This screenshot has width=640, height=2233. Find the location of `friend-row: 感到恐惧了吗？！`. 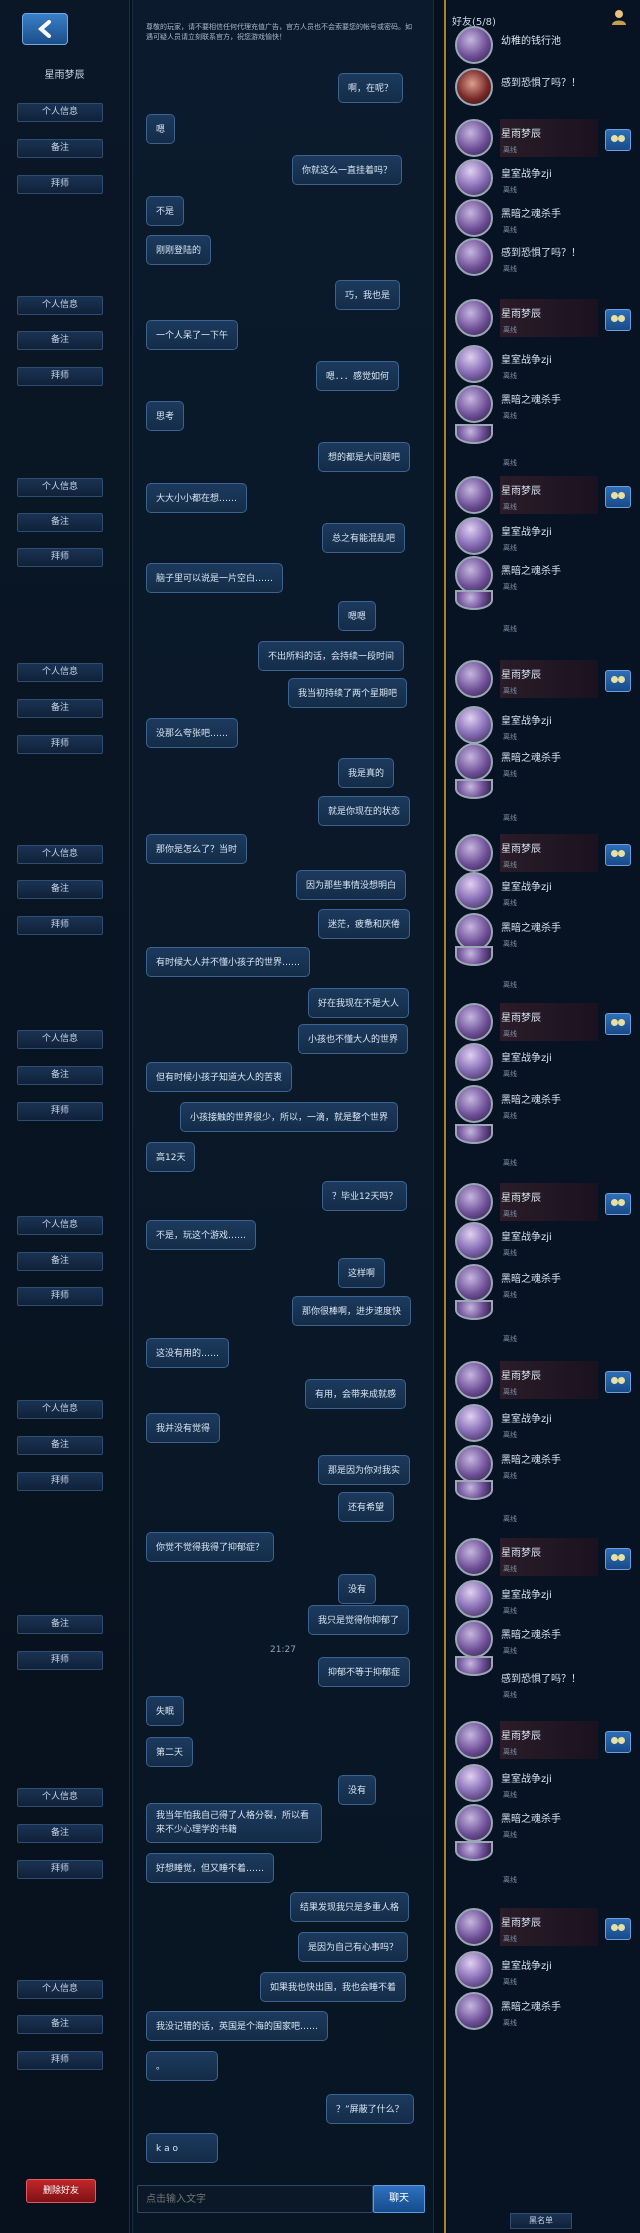

friend-row: 感到恐惧了吗？！ is located at coordinates (538, 88).